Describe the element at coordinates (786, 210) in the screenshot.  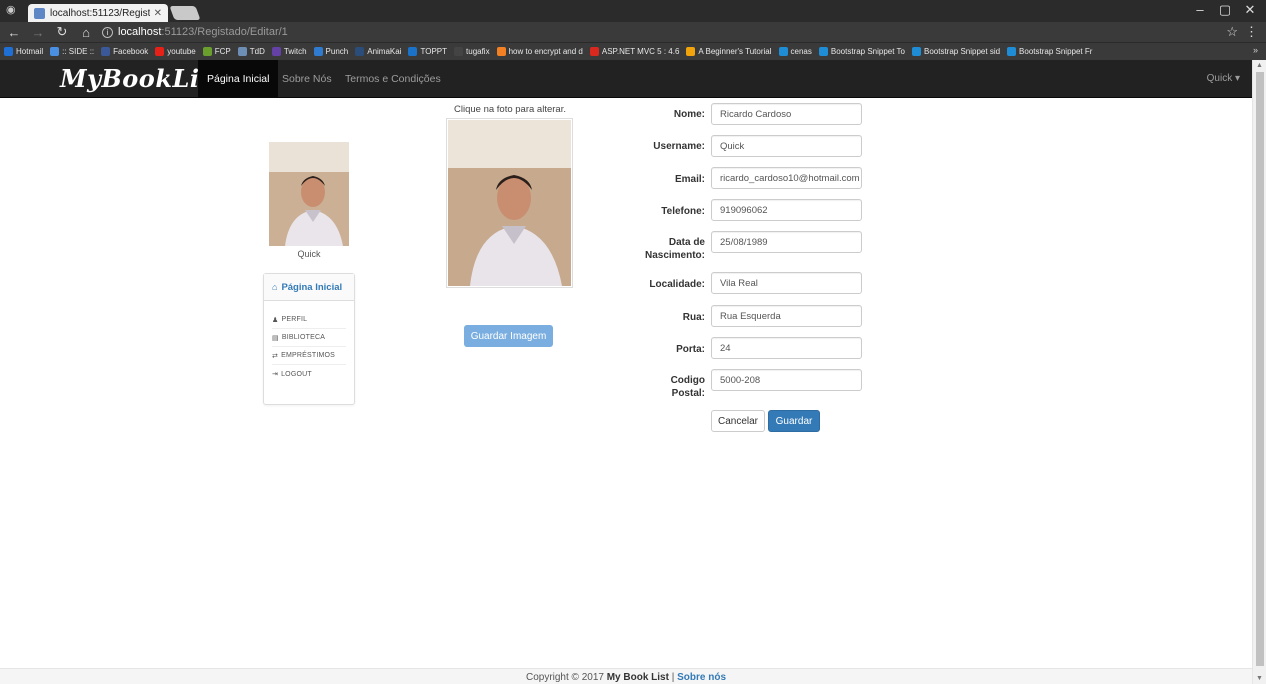
I see `phone-field: 919096062` at that location.